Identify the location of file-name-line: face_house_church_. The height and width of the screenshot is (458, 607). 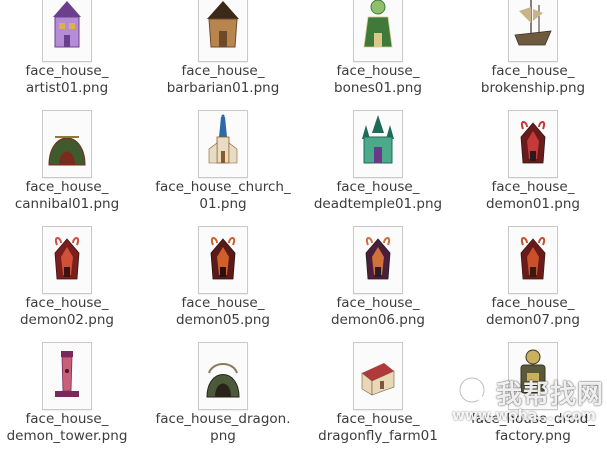
(223, 187).